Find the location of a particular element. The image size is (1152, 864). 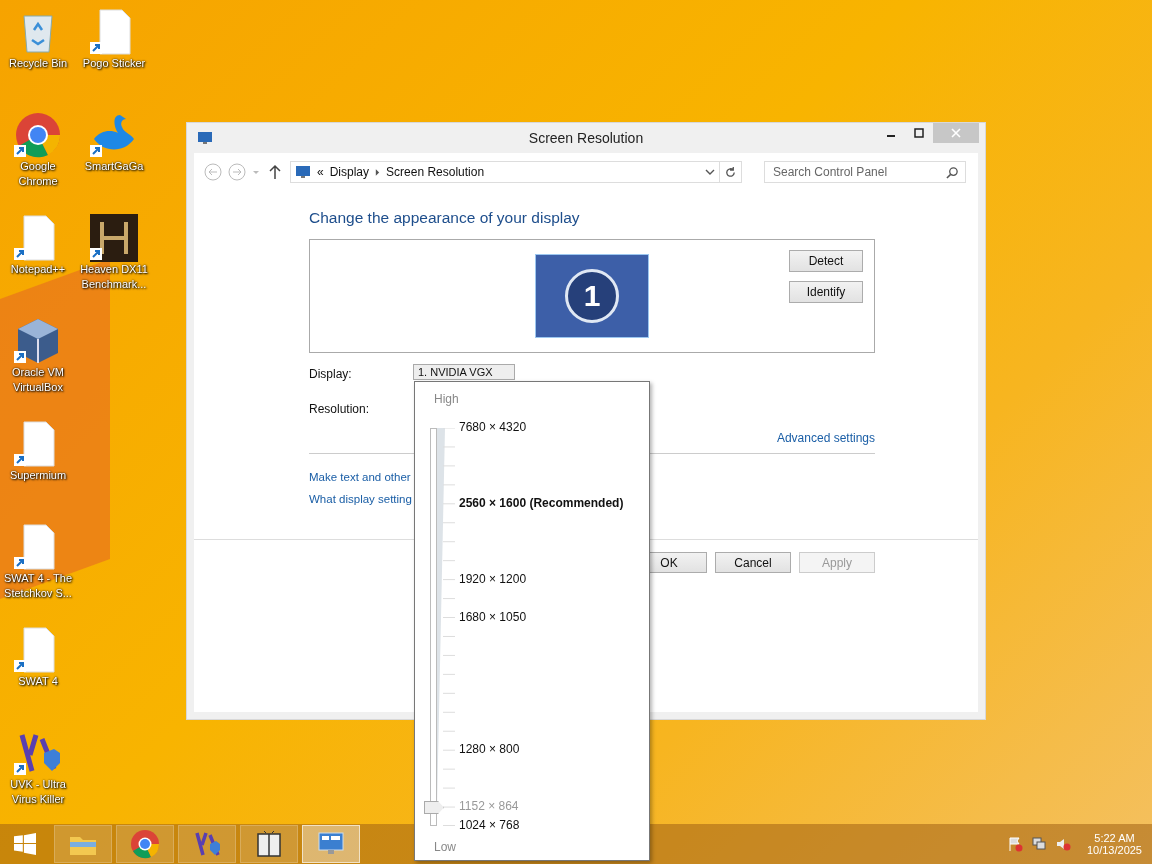

page-heading: Change the appearance of your display is located at coordinates (445, 218).